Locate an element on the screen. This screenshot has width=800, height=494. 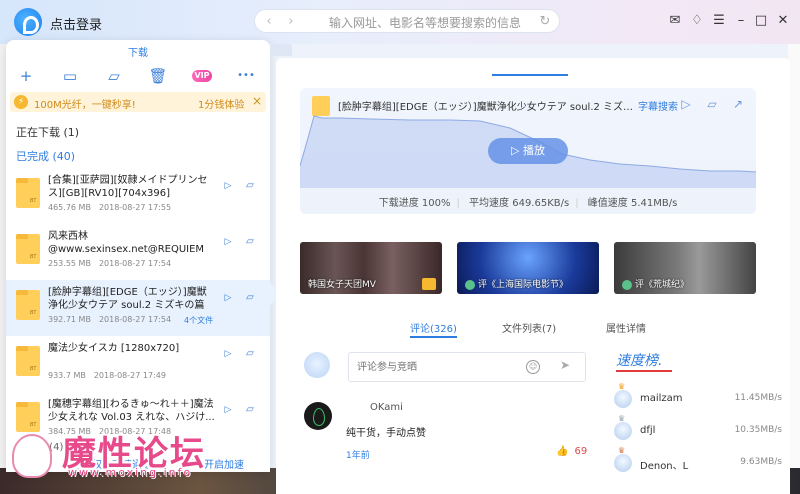
play-button: ▷ 播放 is located at coordinates (528, 151).